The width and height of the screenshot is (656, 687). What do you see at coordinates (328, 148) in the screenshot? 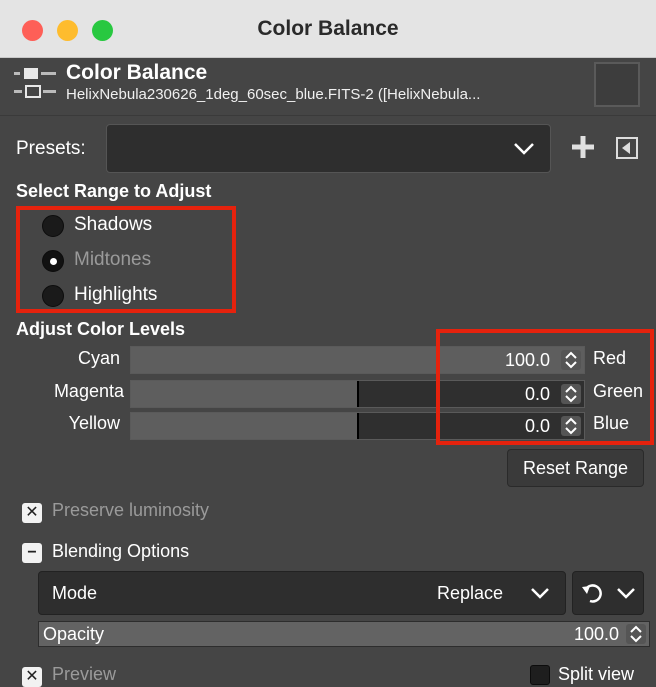
I see `presets-dropdown` at bounding box center [328, 148].